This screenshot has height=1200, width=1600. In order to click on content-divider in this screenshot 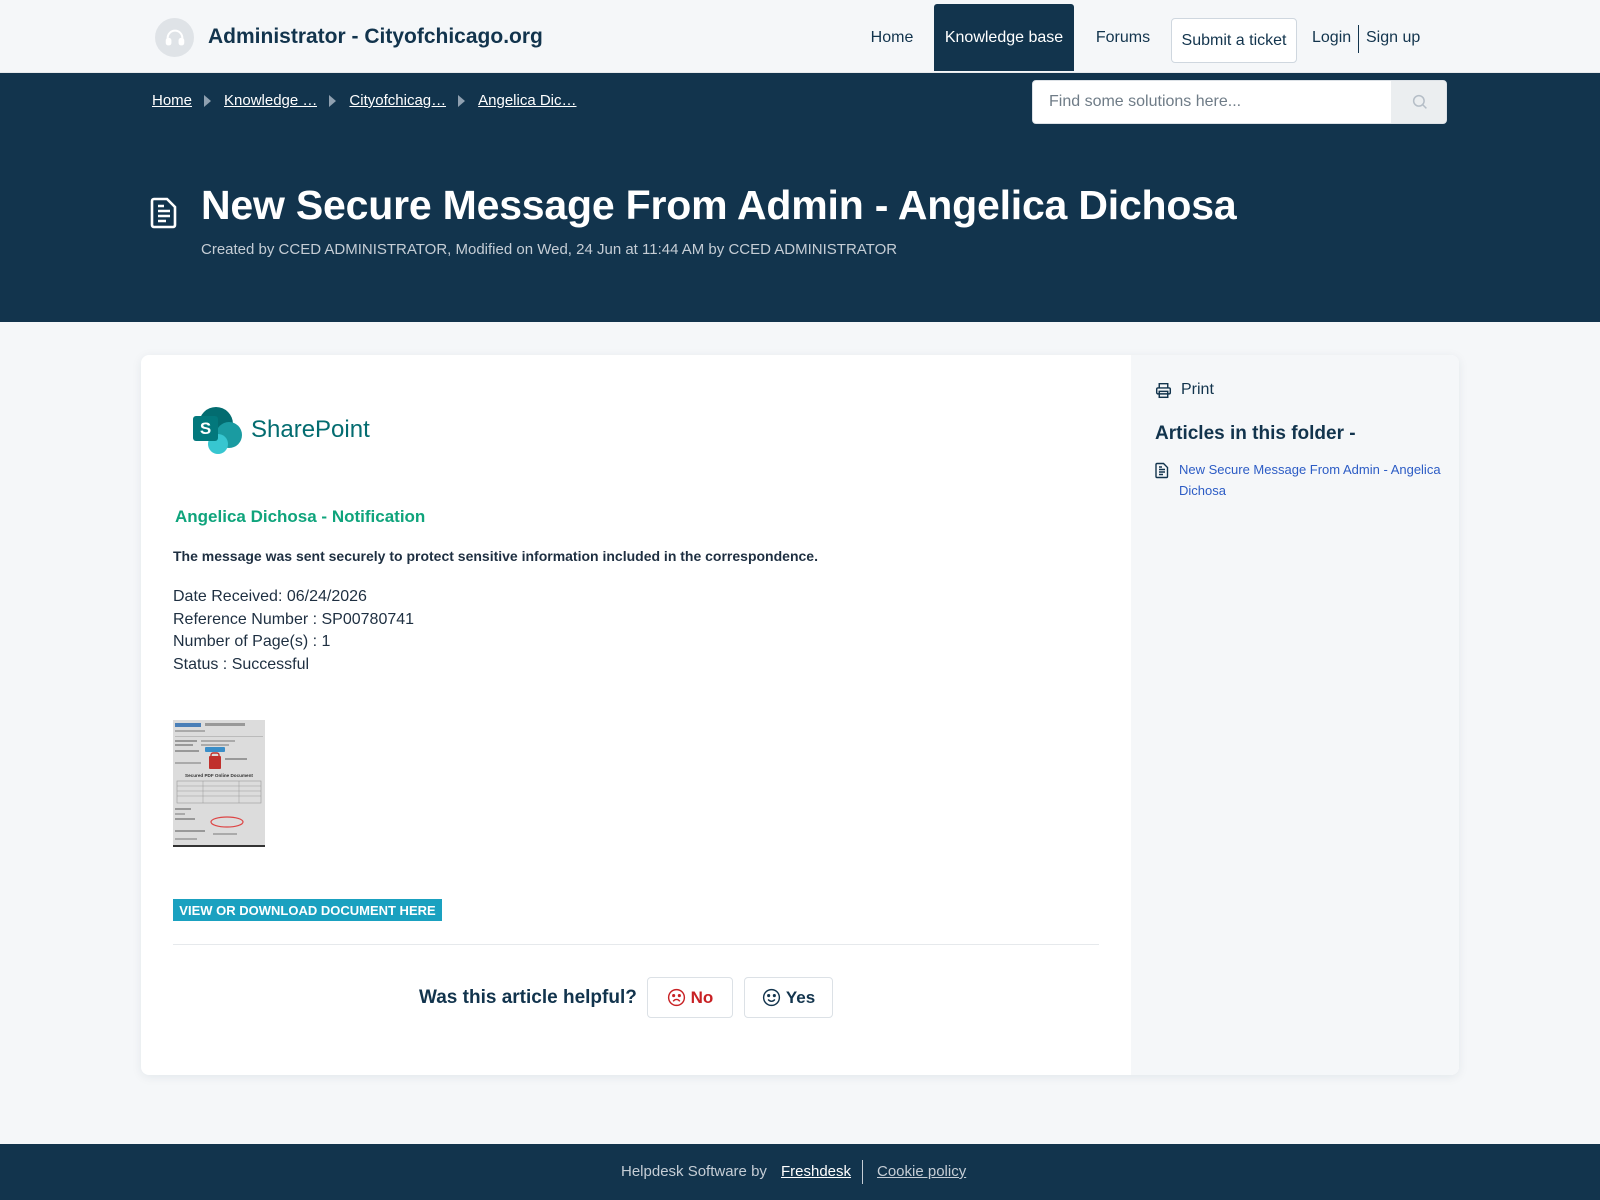, I will do `click(636, 944)`.